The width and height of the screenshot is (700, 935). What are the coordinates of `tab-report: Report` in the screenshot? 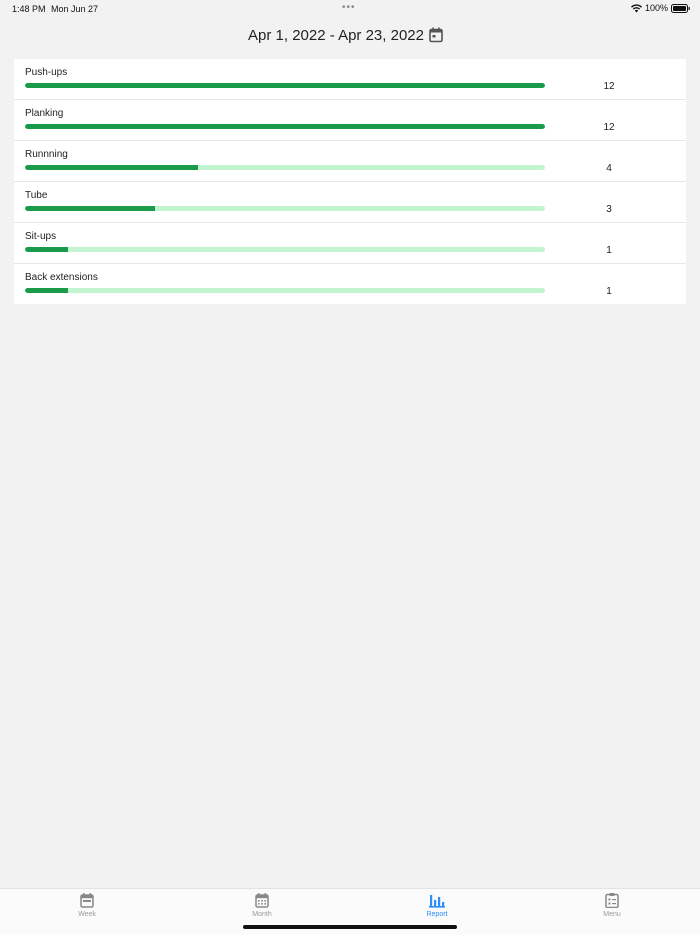 It's located at (437, 909).